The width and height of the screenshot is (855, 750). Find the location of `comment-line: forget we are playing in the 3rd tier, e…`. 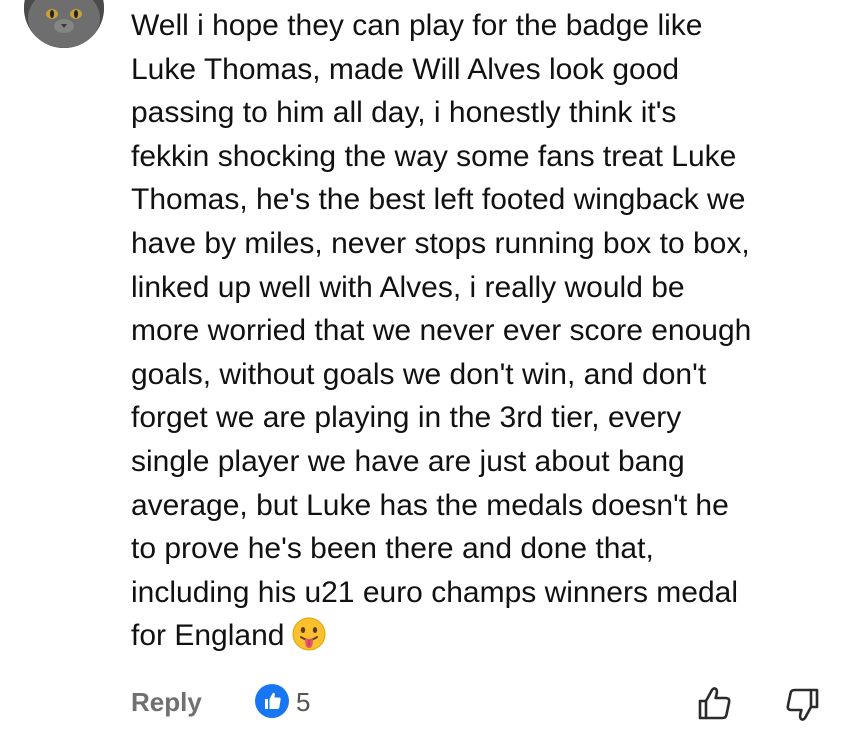

comment-line: forget we are playing in the 3rd tier, e… is located at coordinates (406, 418).